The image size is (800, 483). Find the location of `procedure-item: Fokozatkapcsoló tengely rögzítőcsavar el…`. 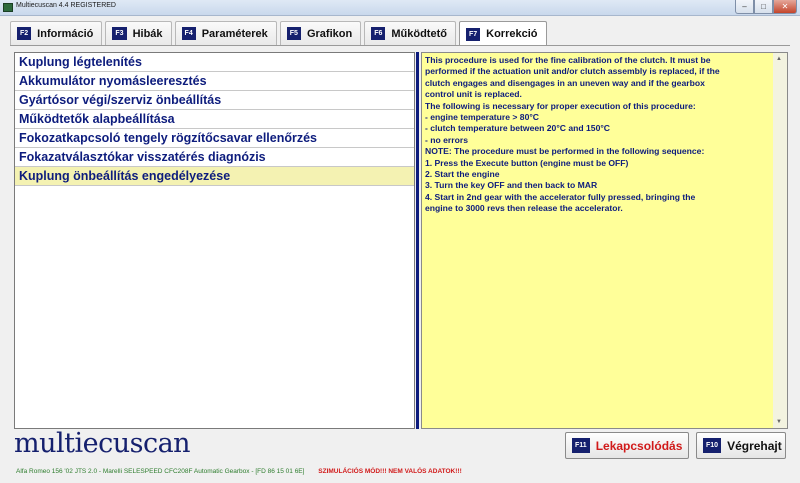

procedure-item: Fokozatkapcsoló tengely rögzítőcsavar el… is located at coordinates (214, 138).